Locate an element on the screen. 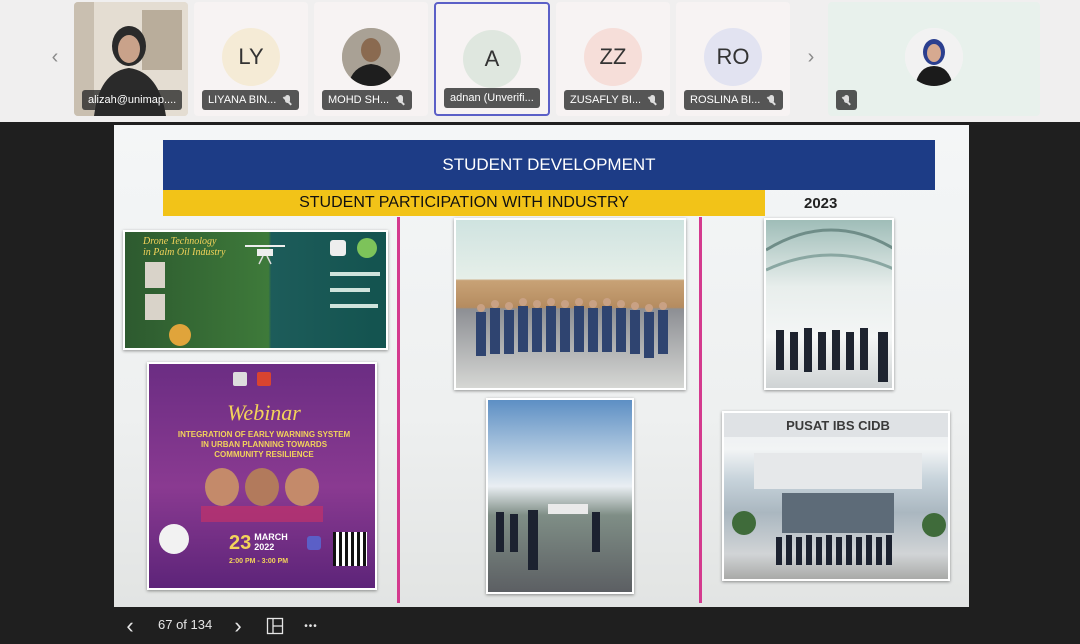 The height and width of the screenshot is (644, 1080). palm-logo-icon is located at coordinates (367, 248).